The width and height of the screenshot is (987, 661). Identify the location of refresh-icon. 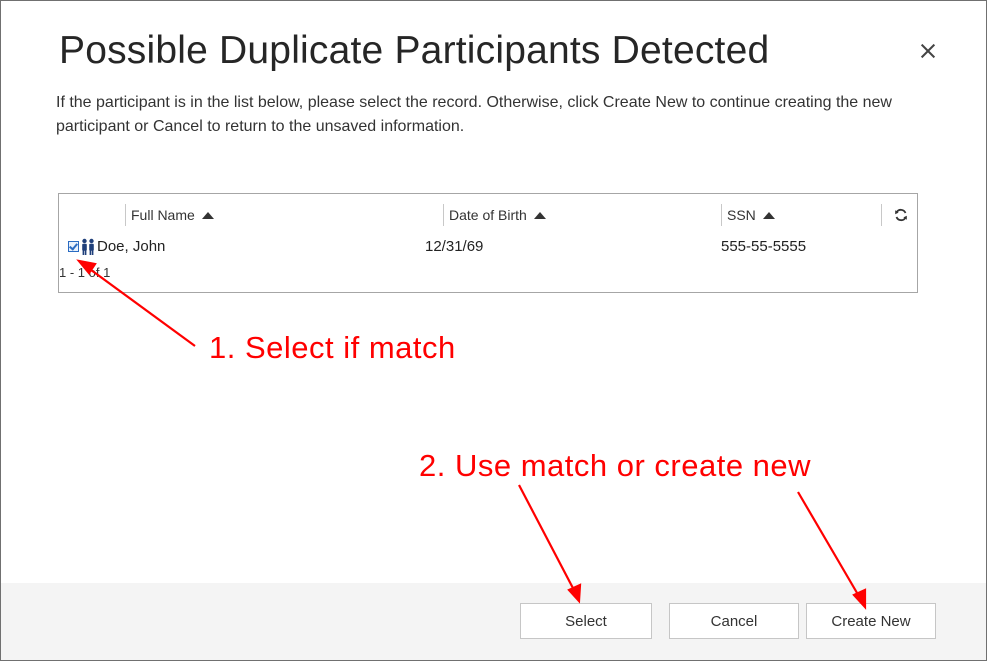
(901, 215).